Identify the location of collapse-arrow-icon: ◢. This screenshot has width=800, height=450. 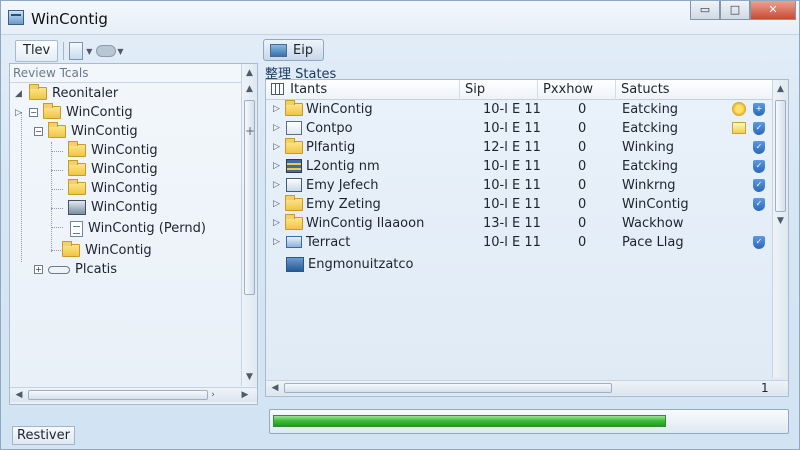
(19, 94).